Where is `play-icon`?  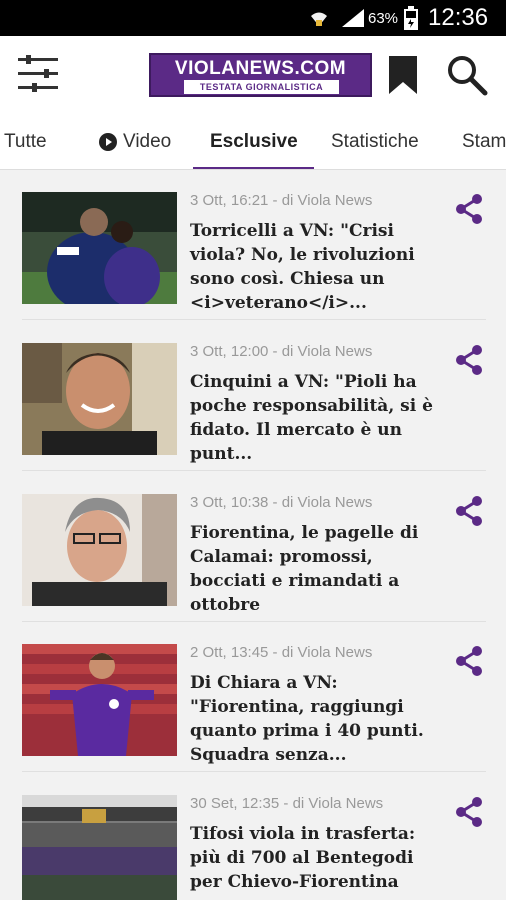
play-icon is located at coordinates (108, 142).